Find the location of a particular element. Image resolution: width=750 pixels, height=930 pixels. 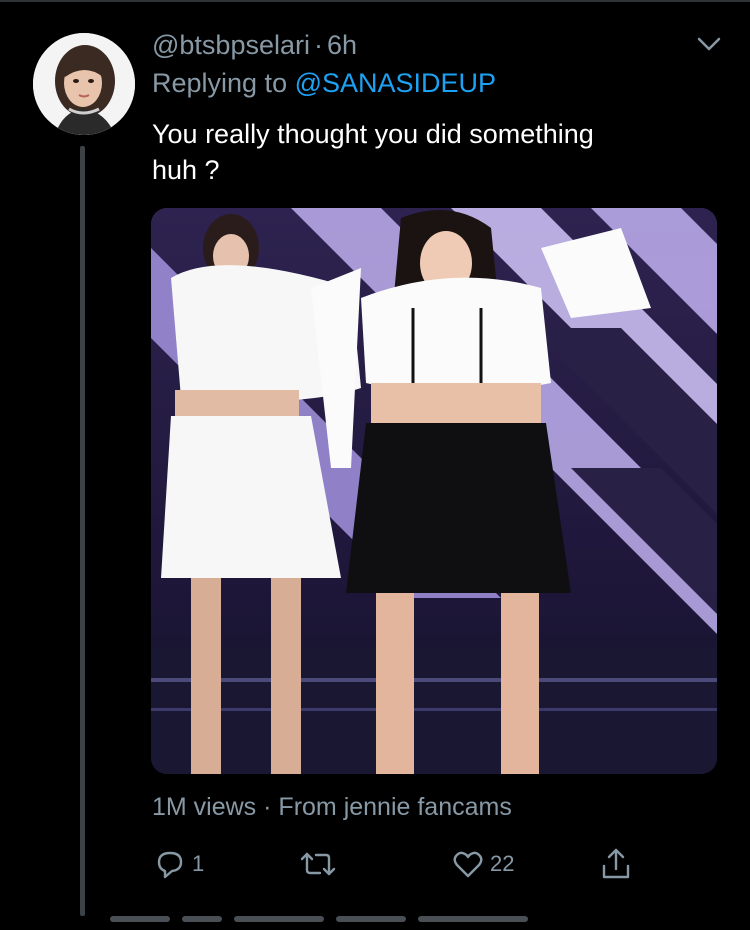

like-count: 22 is located at coordinates (502, 863).